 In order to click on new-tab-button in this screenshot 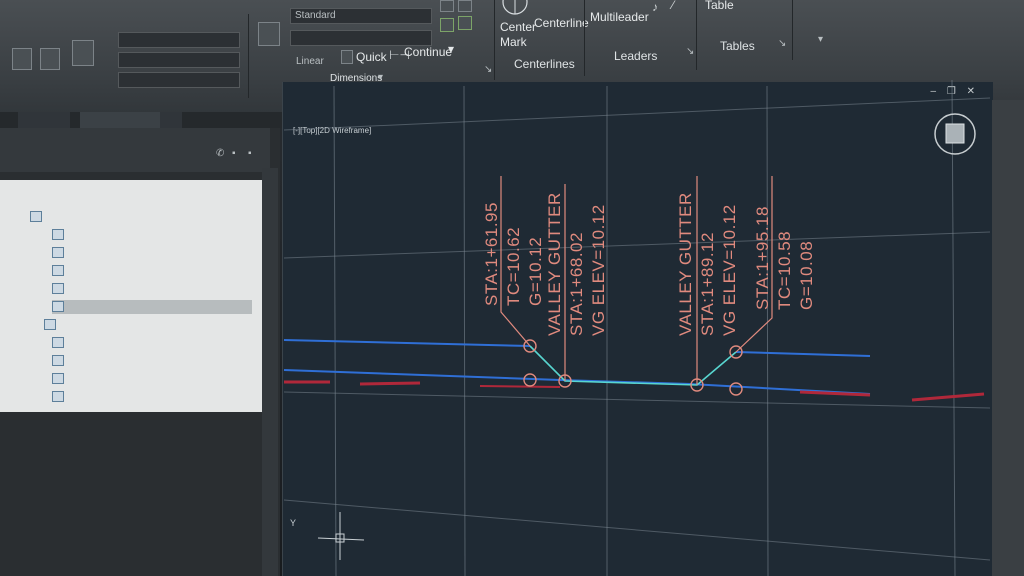, I will do `click(171, 120)`.